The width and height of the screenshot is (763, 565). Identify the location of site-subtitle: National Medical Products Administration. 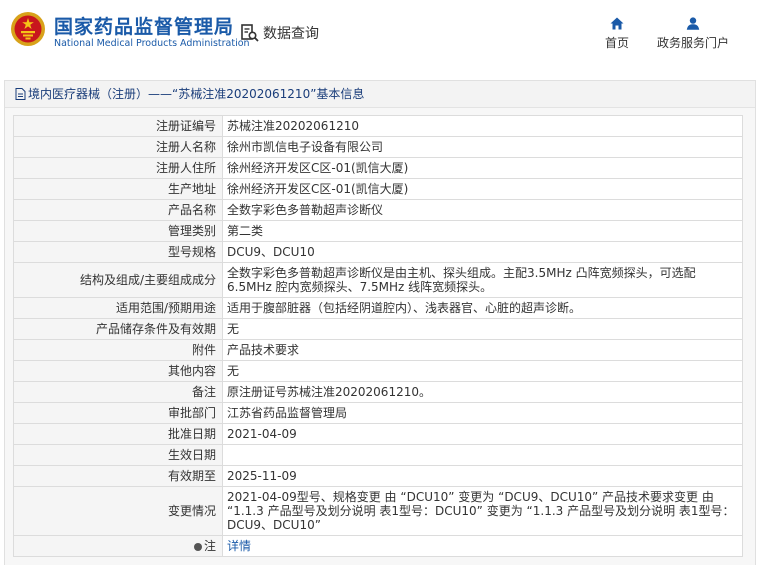
(152, 43).